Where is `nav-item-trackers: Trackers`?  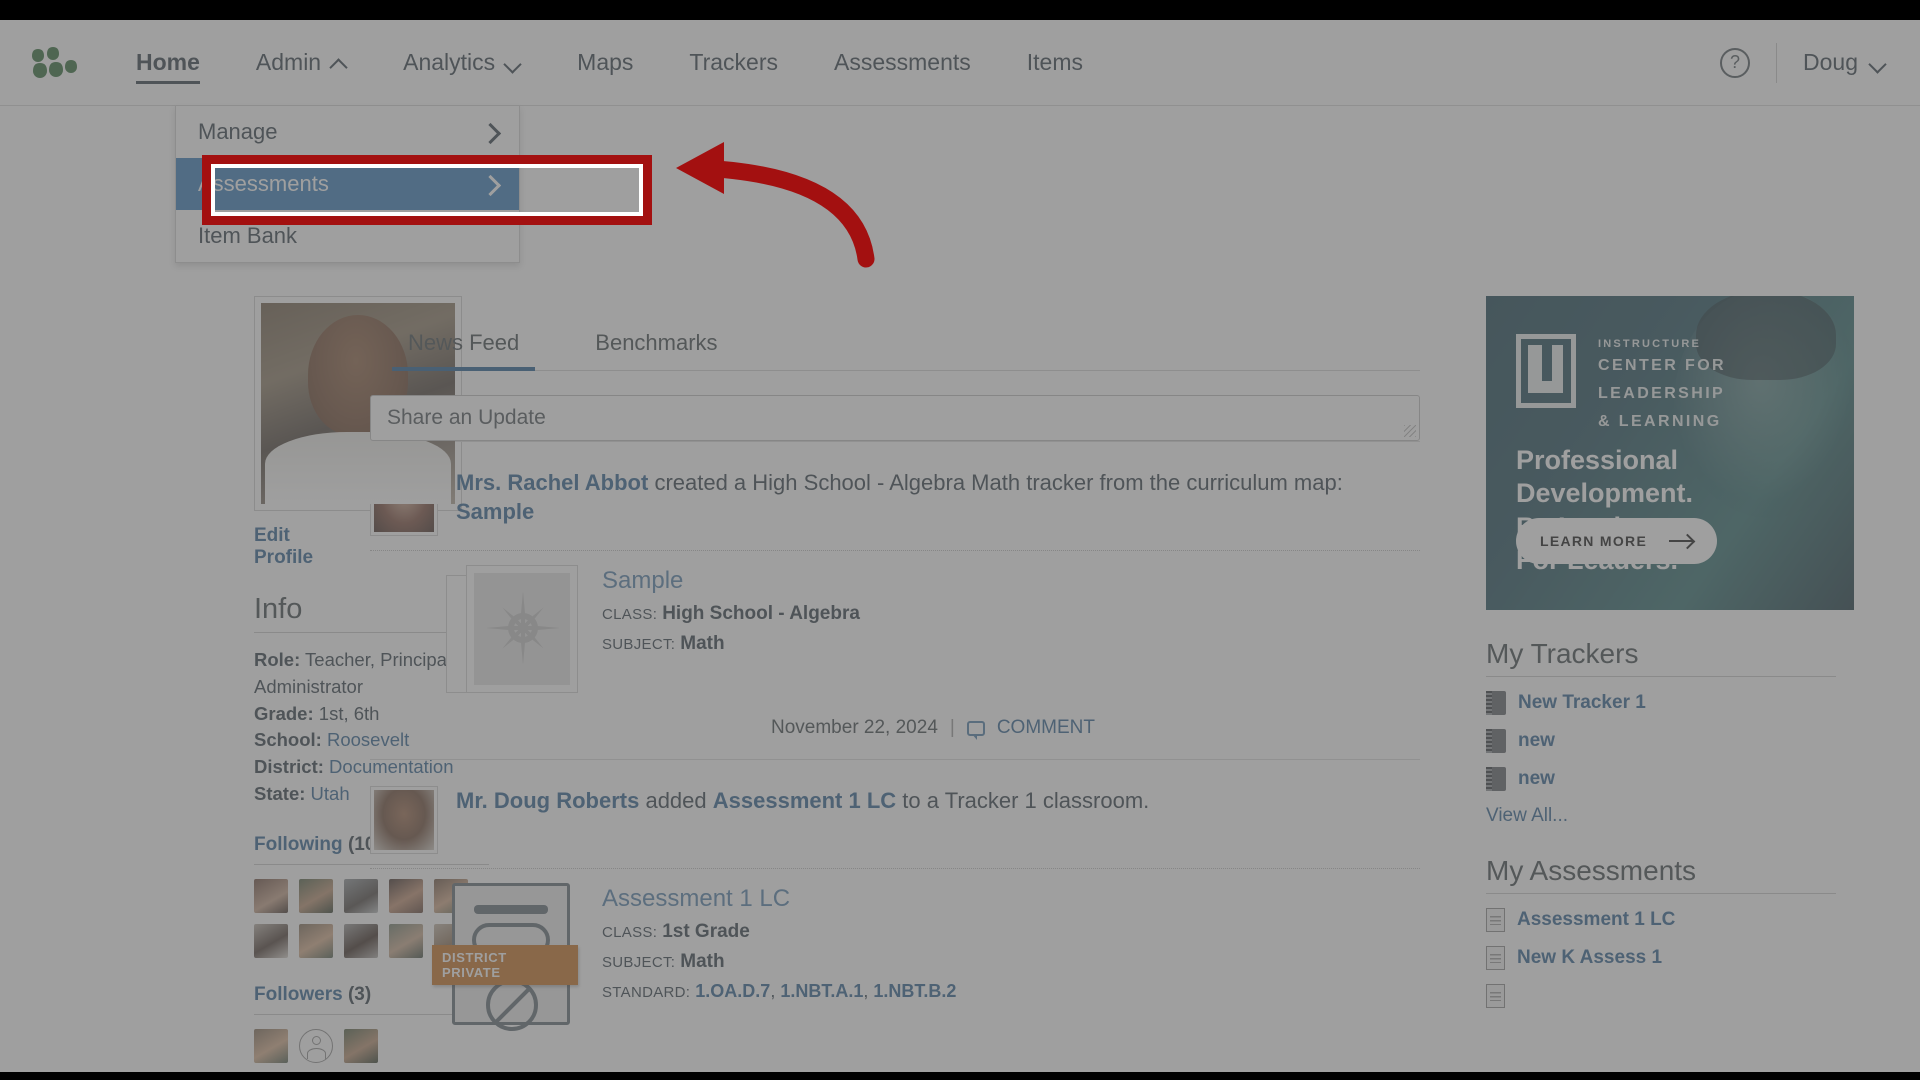 nav-item-trackers: Trackers is located at coordinates (733, 63).